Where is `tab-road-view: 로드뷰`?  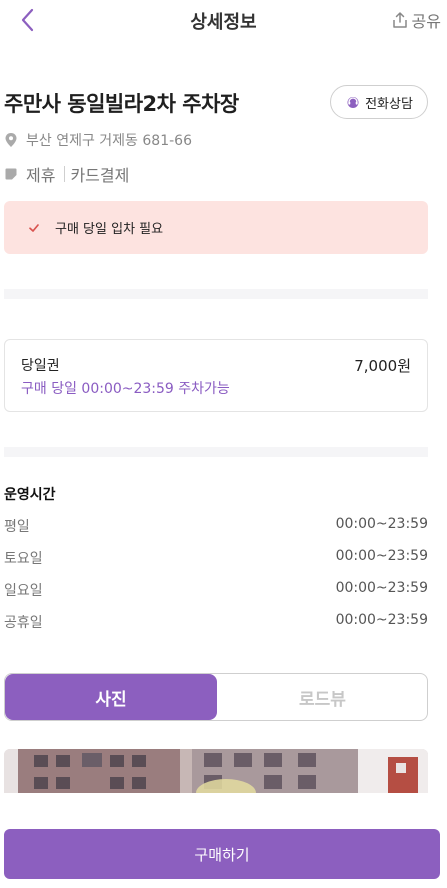
tab-road-view: 로드뷰 is located at coordinates (322, 697).